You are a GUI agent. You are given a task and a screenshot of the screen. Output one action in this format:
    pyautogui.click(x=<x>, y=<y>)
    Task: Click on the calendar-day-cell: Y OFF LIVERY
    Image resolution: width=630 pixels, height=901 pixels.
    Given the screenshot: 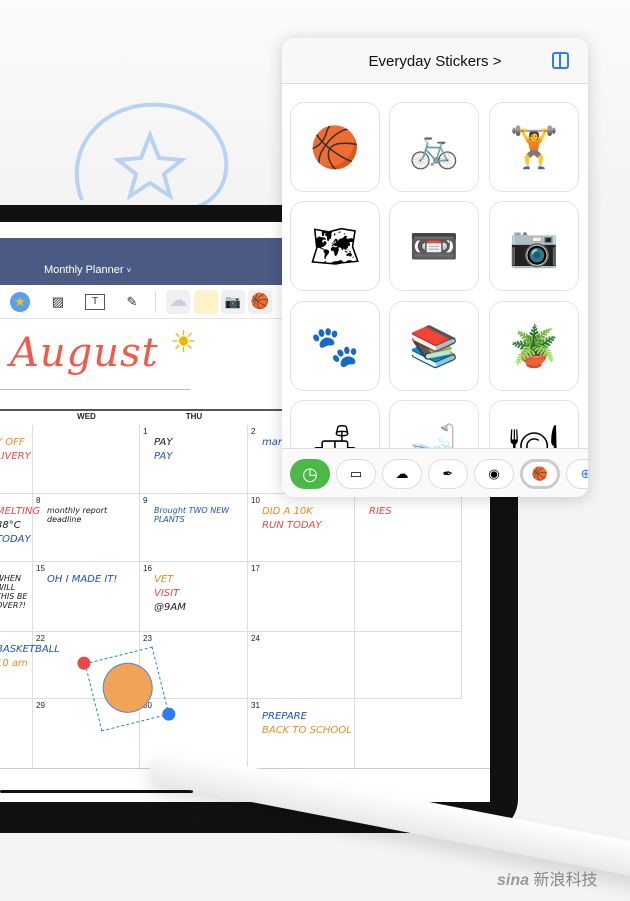 What is the action you would take?
    pyautogui.click(x=16, y=459)
    